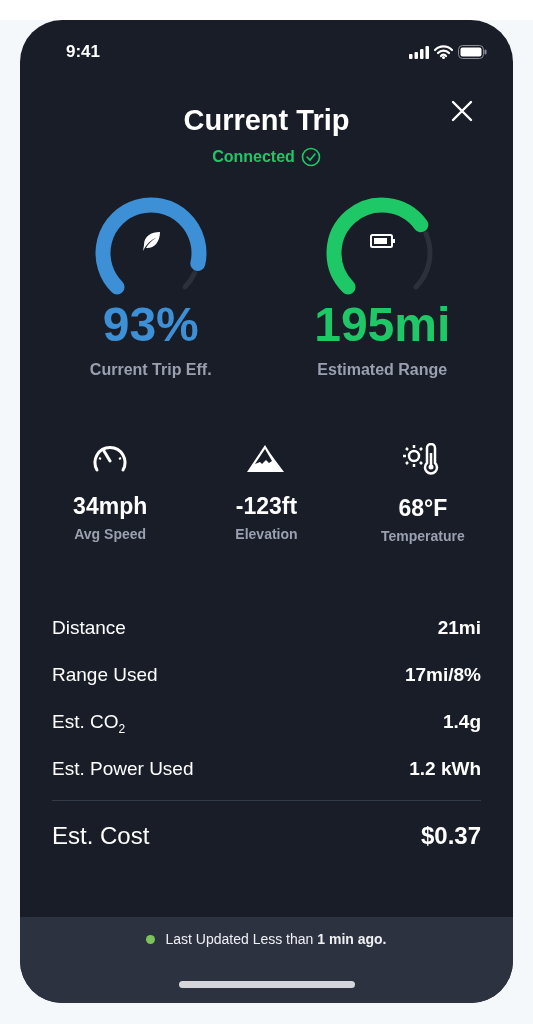 The image size is (533, 1024). Describe the element at coordinates (110, 506) in the screenshot. I see `stat-value: 34mph` at that location.